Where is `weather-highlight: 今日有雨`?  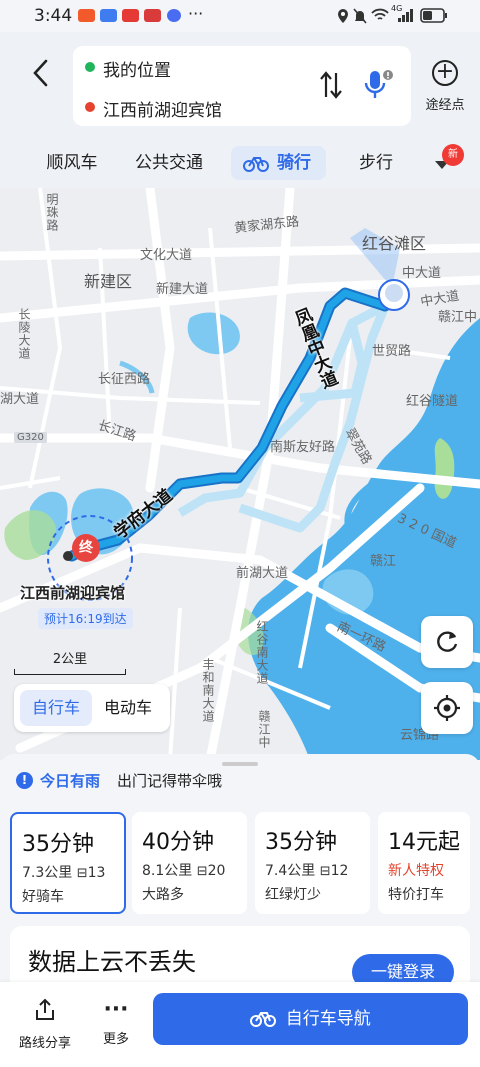
weather-highlight: 今日有雨 is located at coordinates (70, 781).